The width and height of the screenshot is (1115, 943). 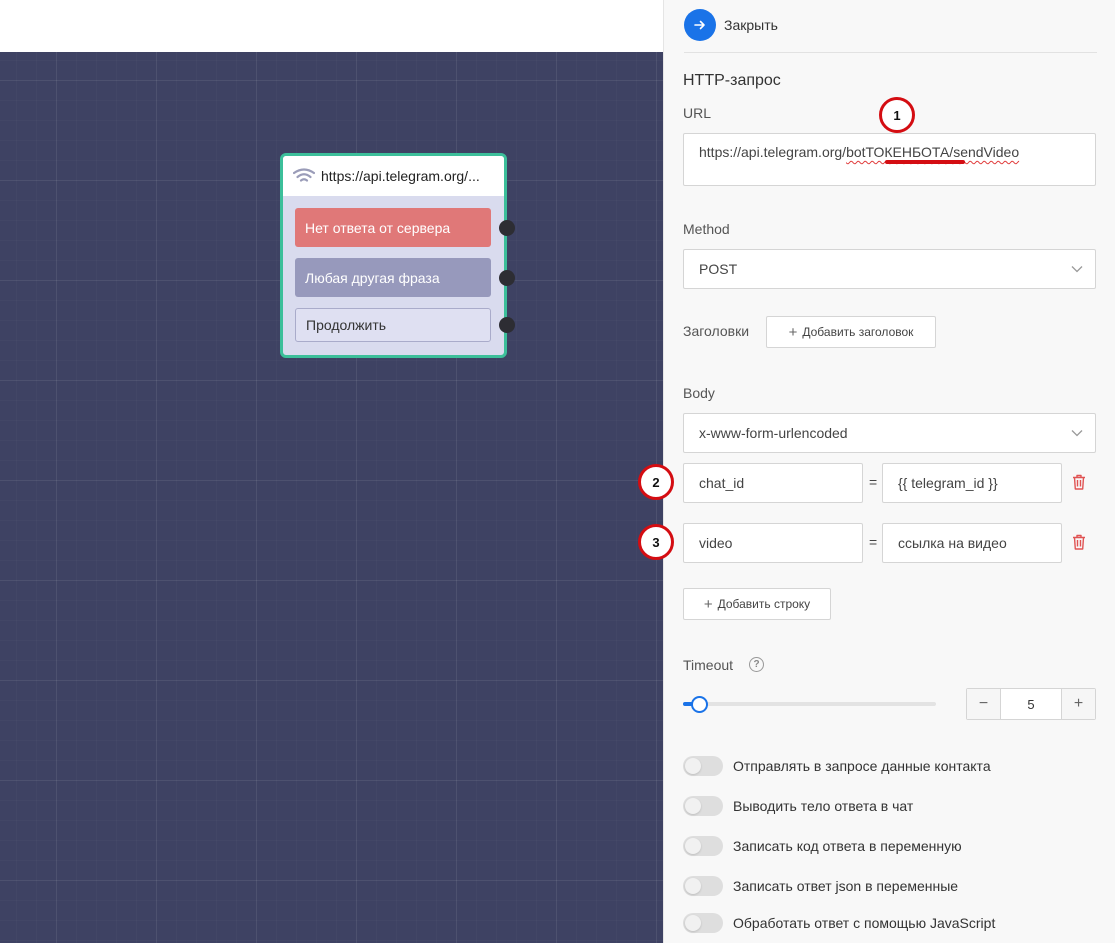 What do you see at coordinates (656, 542) in the screenshot?
I see `annotation-badge-3: 3` at bounding box center [656, 542].